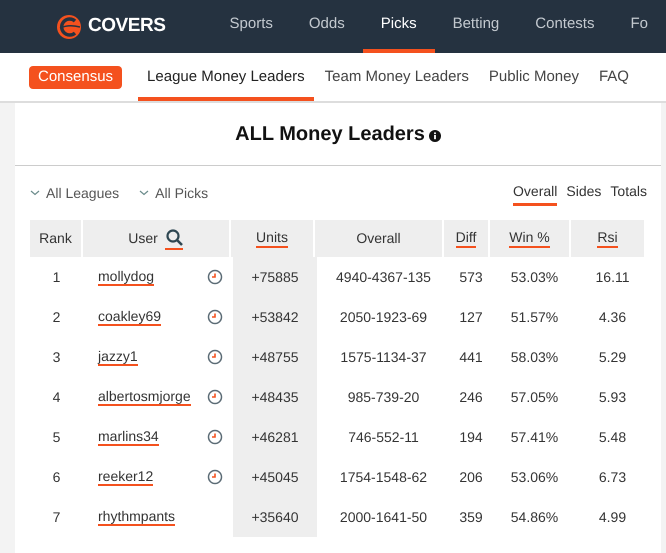 The image size is (666, 553). What do you see at coordinates (612, 397) in the screenshot?
I see `rsi-cell-text: 5.93` at bounding box center [612, 397].